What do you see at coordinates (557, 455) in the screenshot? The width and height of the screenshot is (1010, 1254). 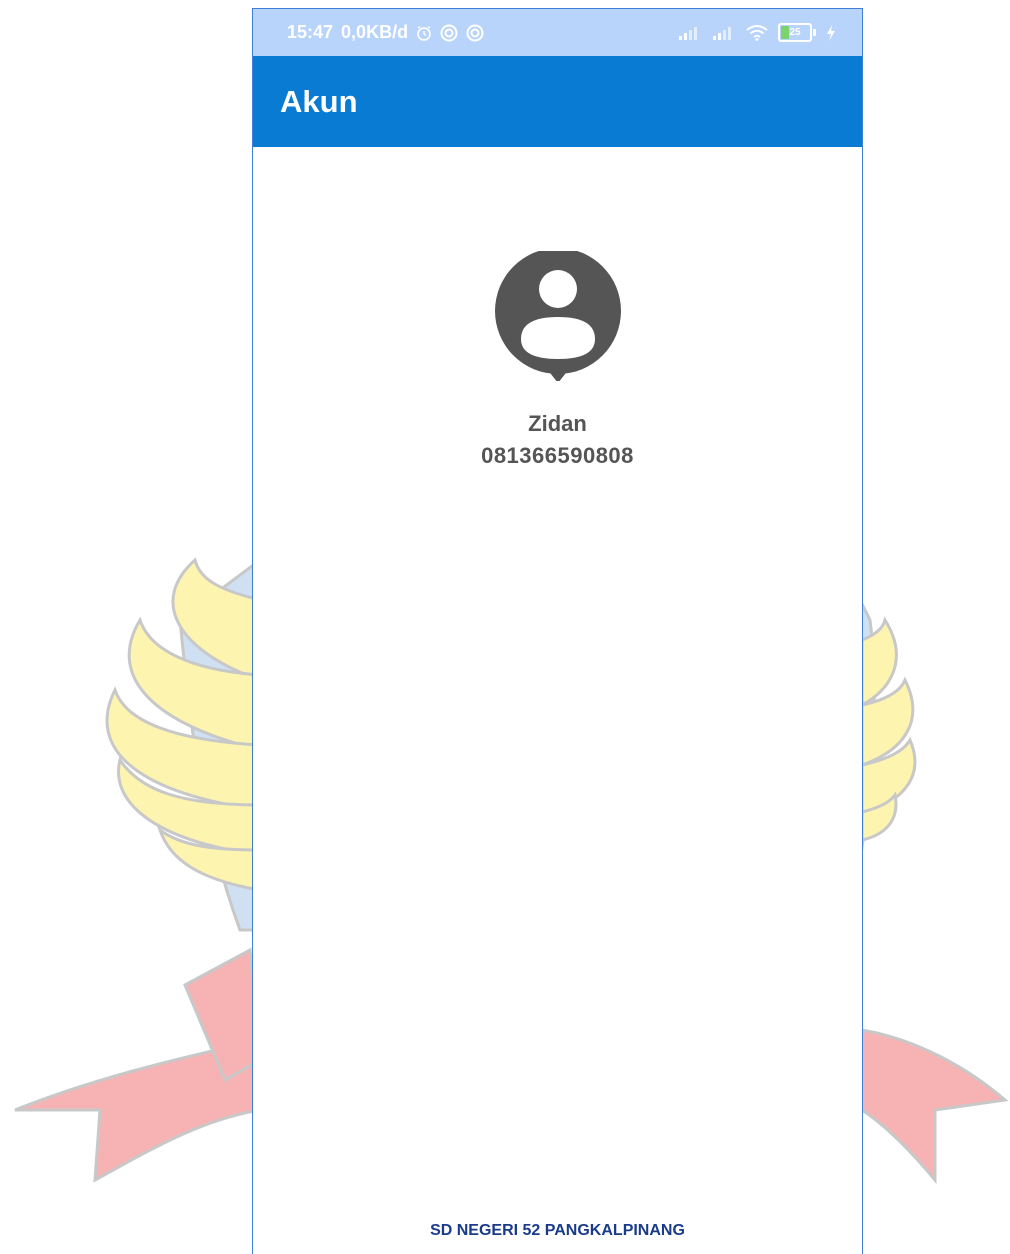 I see `user-phone: 081366590808` at bounding box center [557, 455].